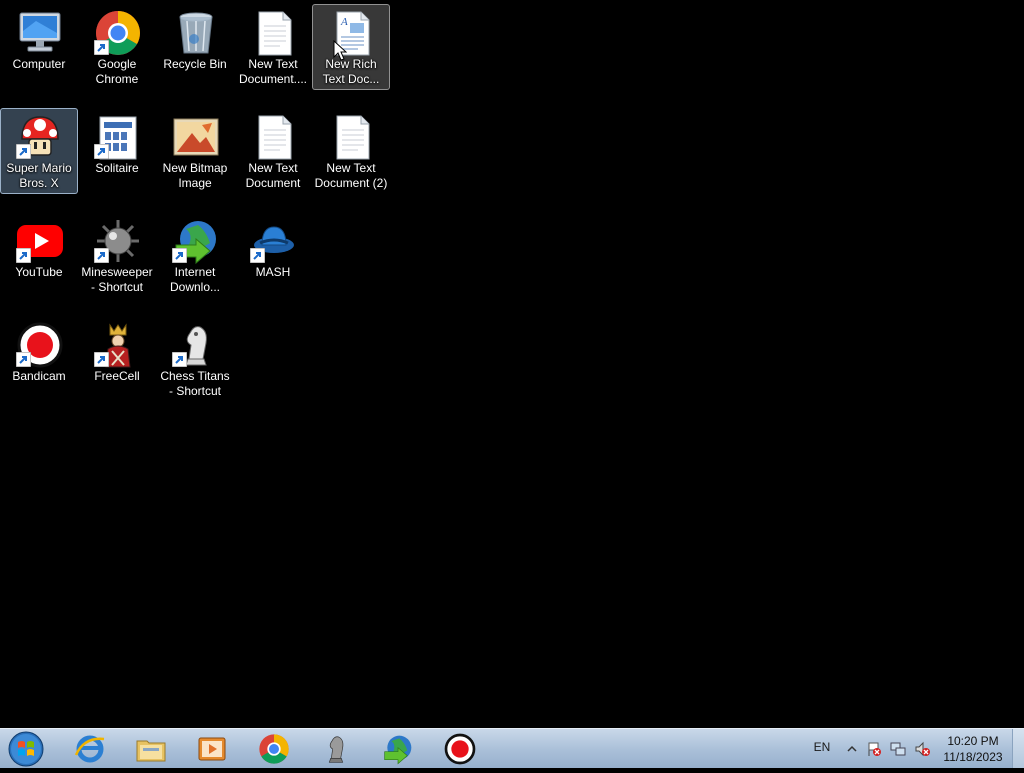  I want to click on clock-time: 10:20 PM, so click(973, 741).